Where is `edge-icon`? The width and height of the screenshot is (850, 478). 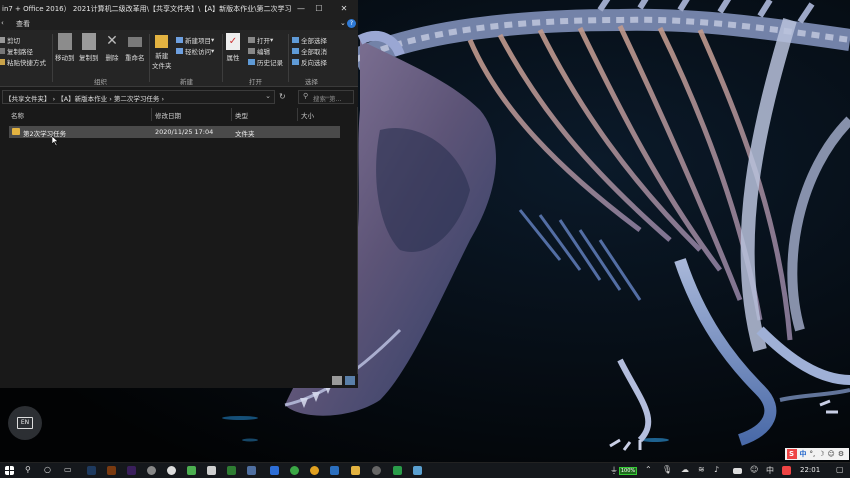
edge-icon is located at coordinates (334, 470).